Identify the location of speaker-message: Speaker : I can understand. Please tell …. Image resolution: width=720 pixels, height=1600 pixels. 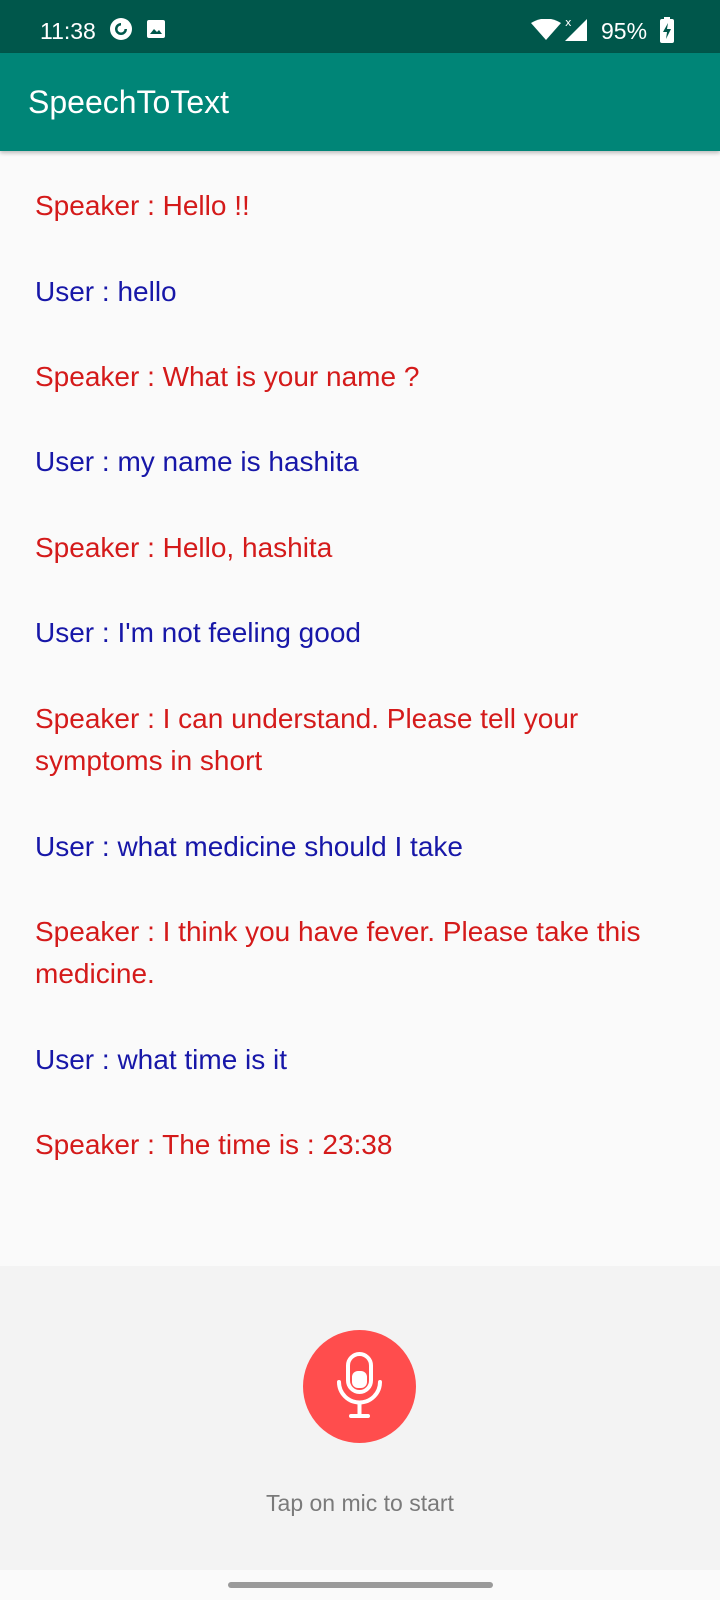
(307, 739).